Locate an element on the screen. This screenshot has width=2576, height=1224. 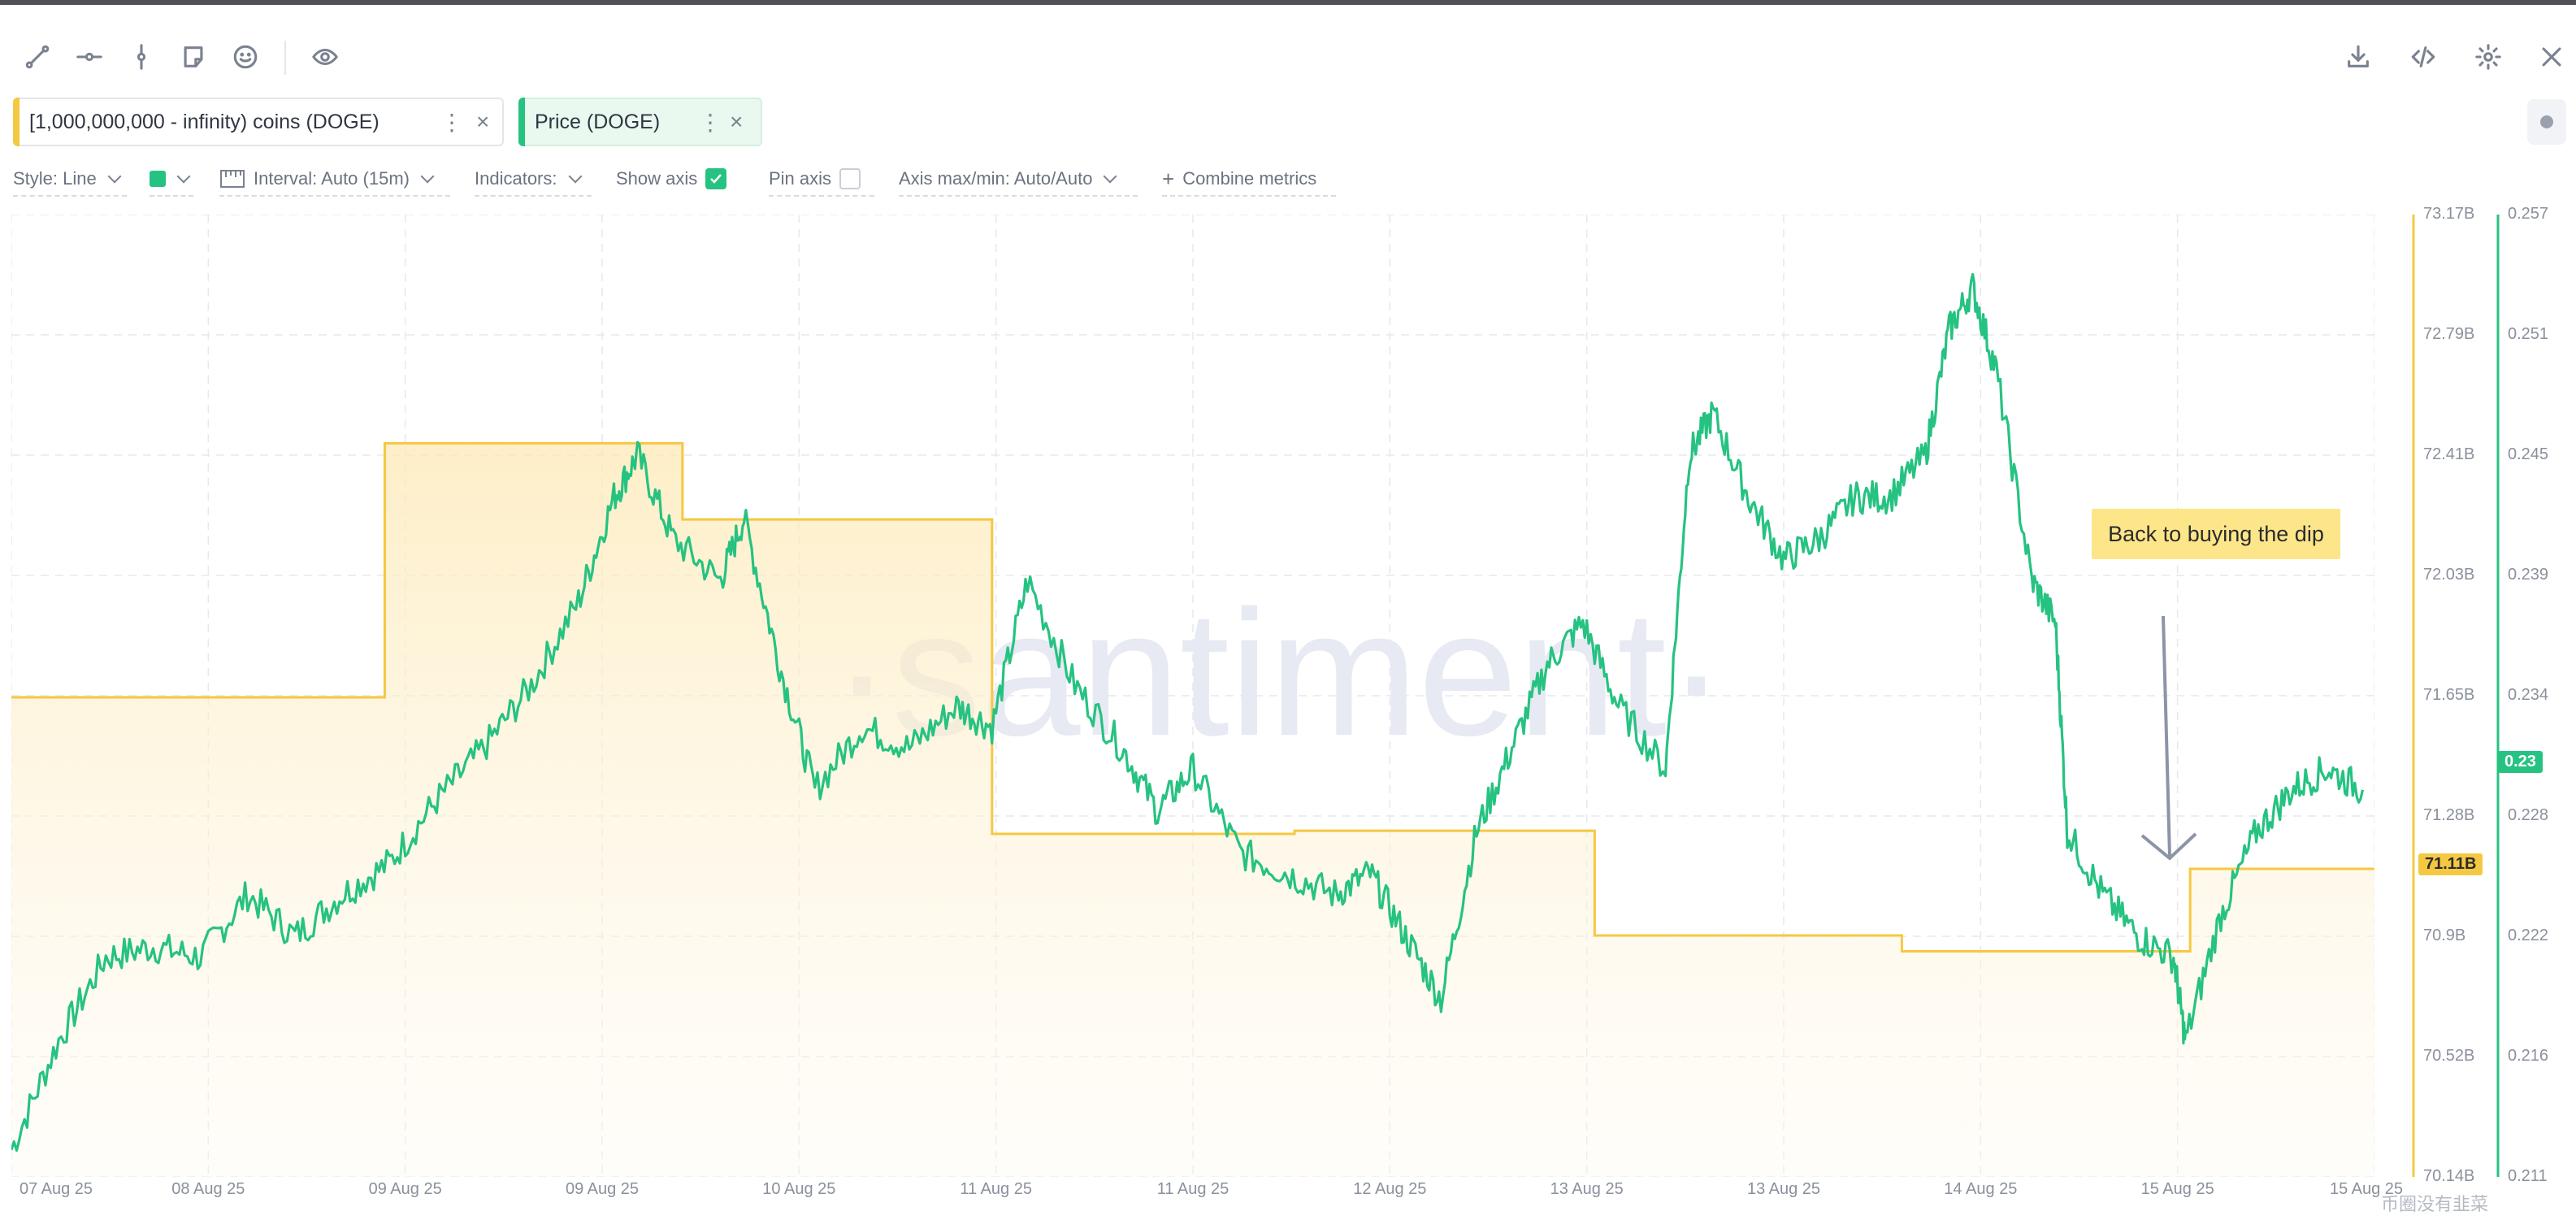
price-axis-tick: 0.234 is located at coordinates (2529, 695).